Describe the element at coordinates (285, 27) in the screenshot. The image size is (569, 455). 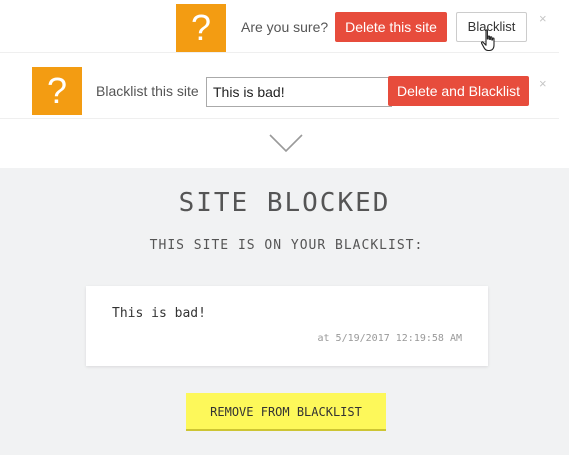
I see `confirm-prompt: Are you sure?` at that location.